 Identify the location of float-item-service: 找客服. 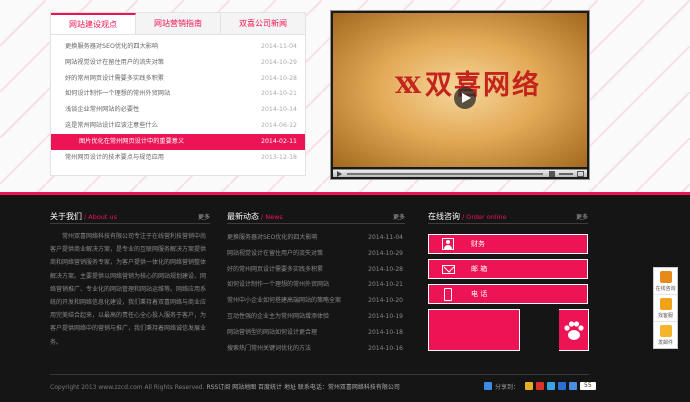
(665, 308).